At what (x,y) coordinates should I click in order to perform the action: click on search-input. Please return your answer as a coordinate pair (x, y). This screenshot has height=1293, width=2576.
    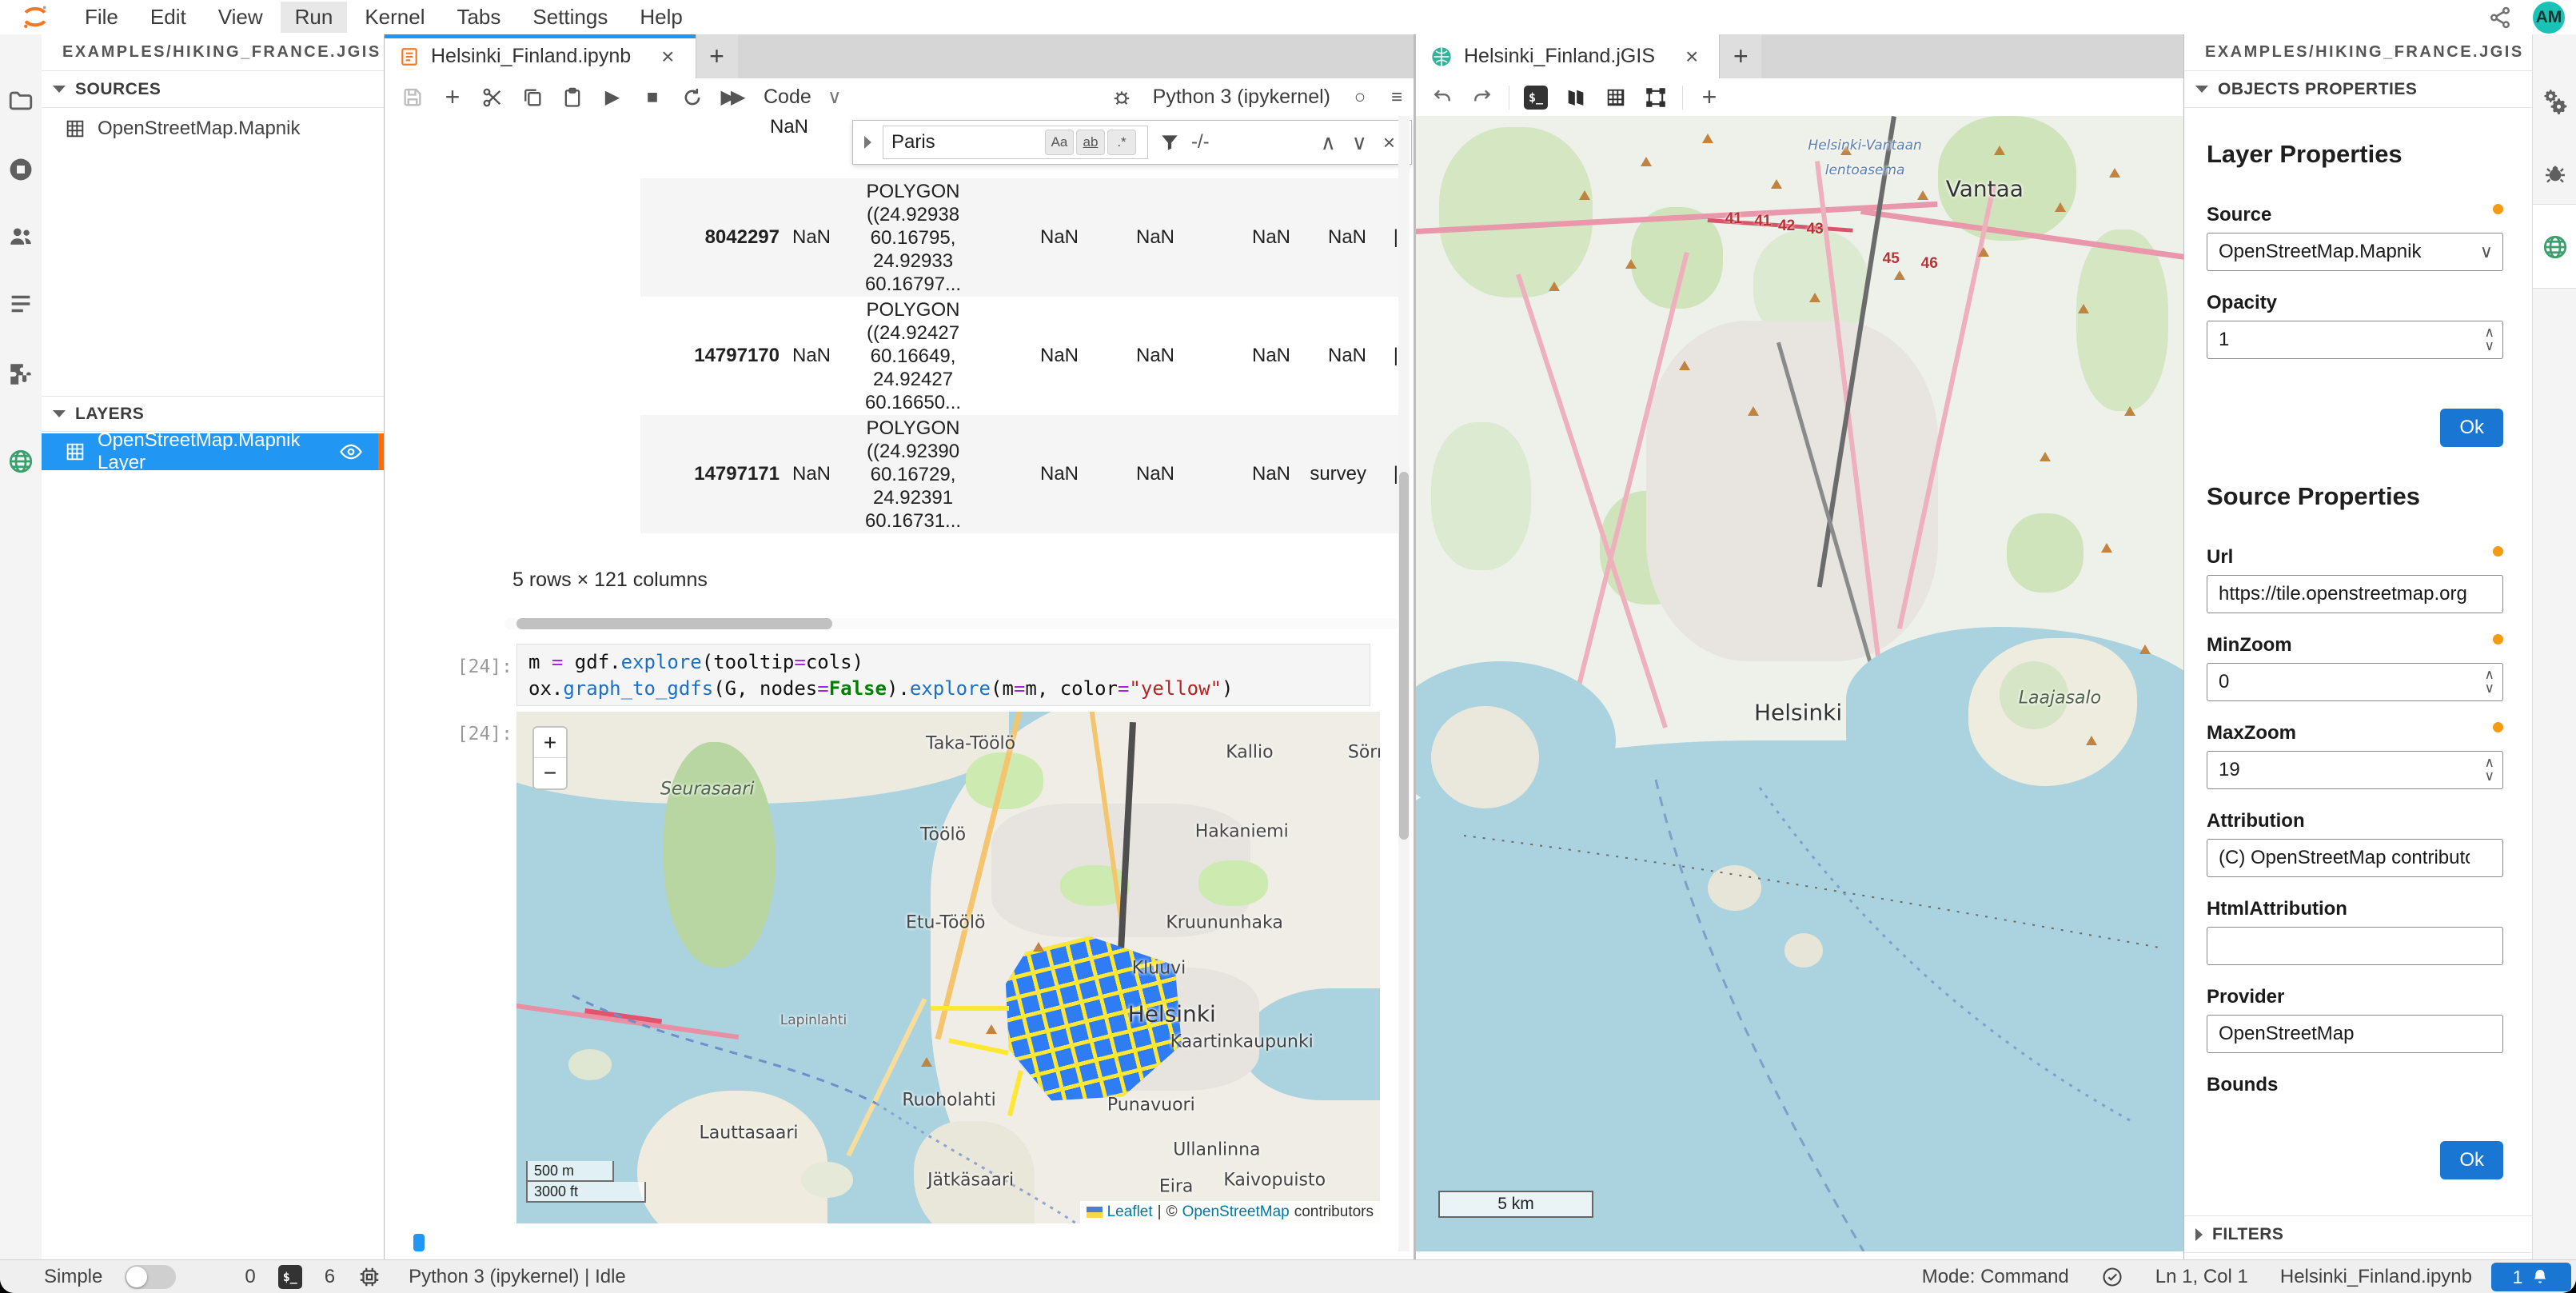
    Looking at the image, I should click on (964, 142).